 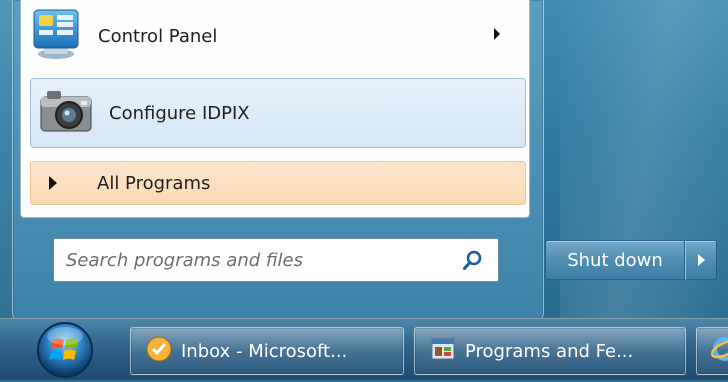 I want to click on ie-icon, so click(x=719, y=351).